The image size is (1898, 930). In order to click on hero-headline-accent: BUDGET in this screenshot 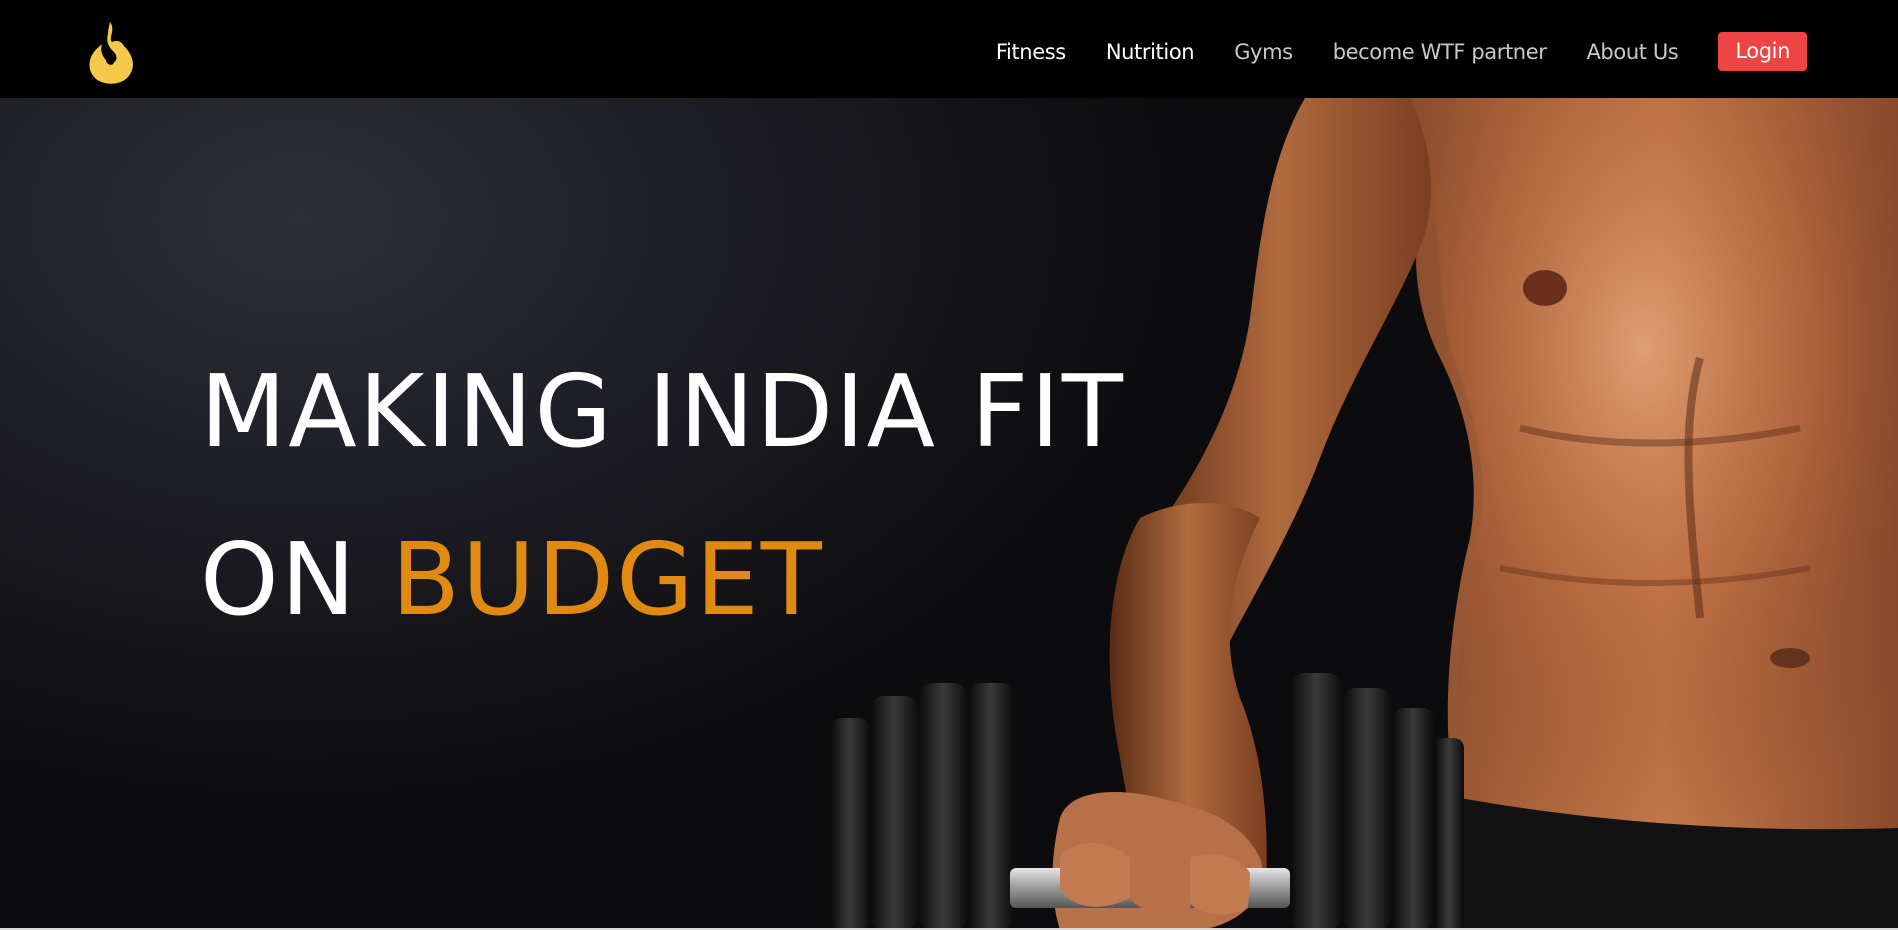, I will do `click(607, 579)`.